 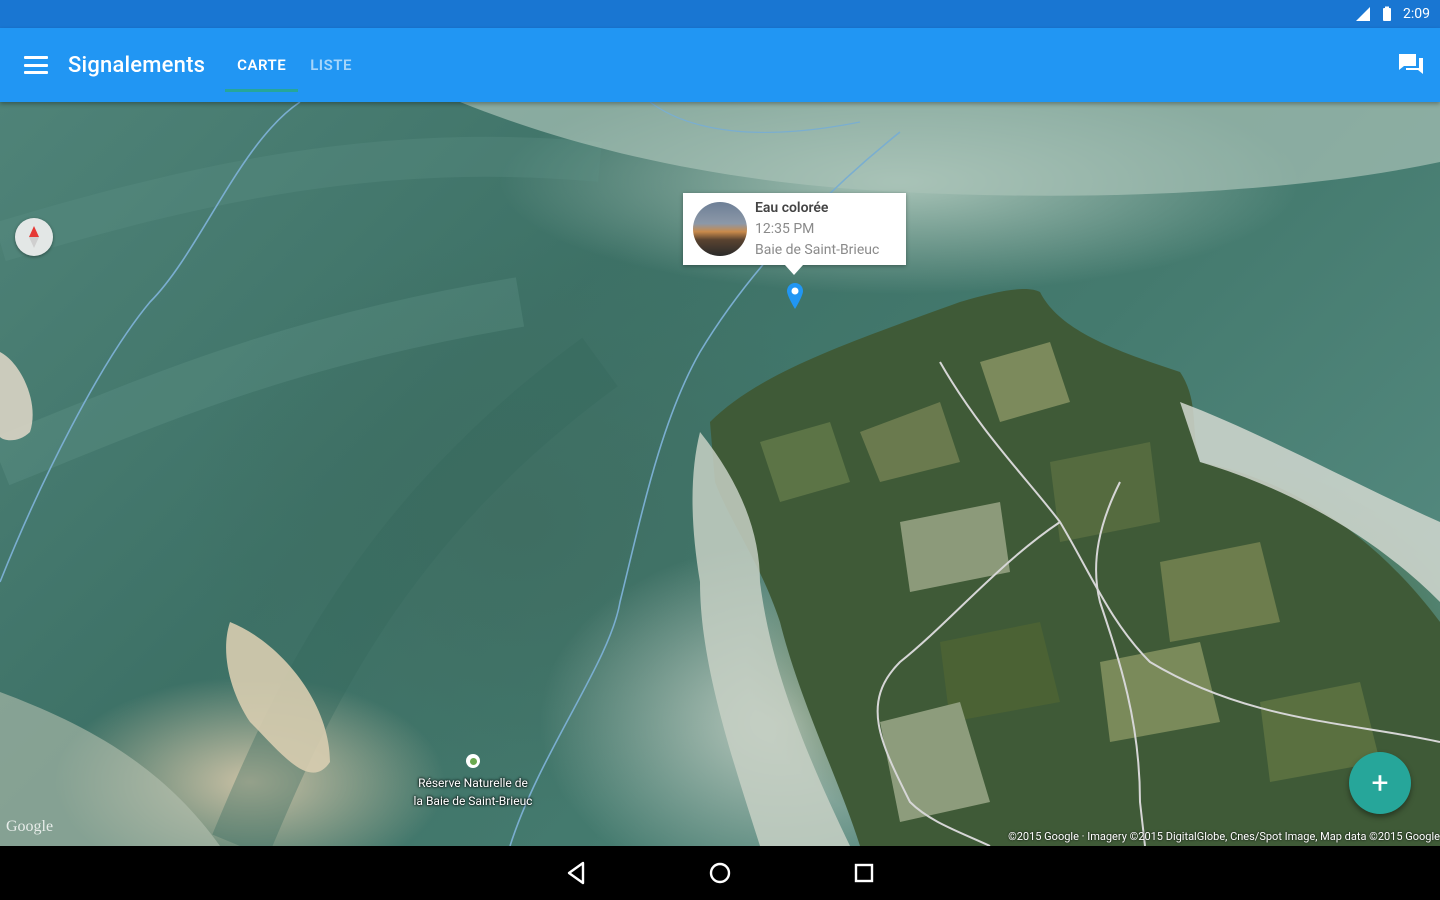 I want to click on poi-label-line1: Réserve Naturelle de, so click(x=473, y=783).